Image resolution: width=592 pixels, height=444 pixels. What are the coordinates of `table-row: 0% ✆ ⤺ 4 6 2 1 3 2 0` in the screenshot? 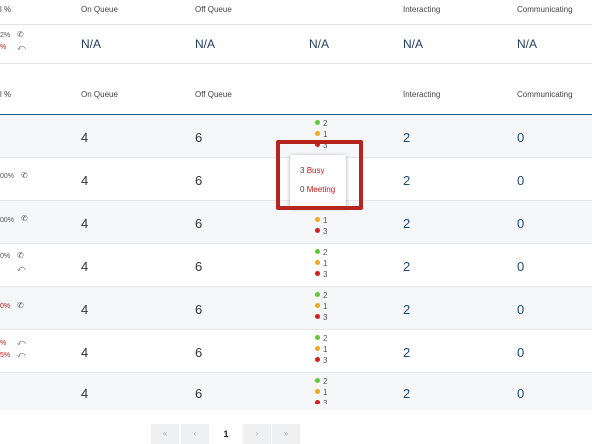 It's located at (296, 265).